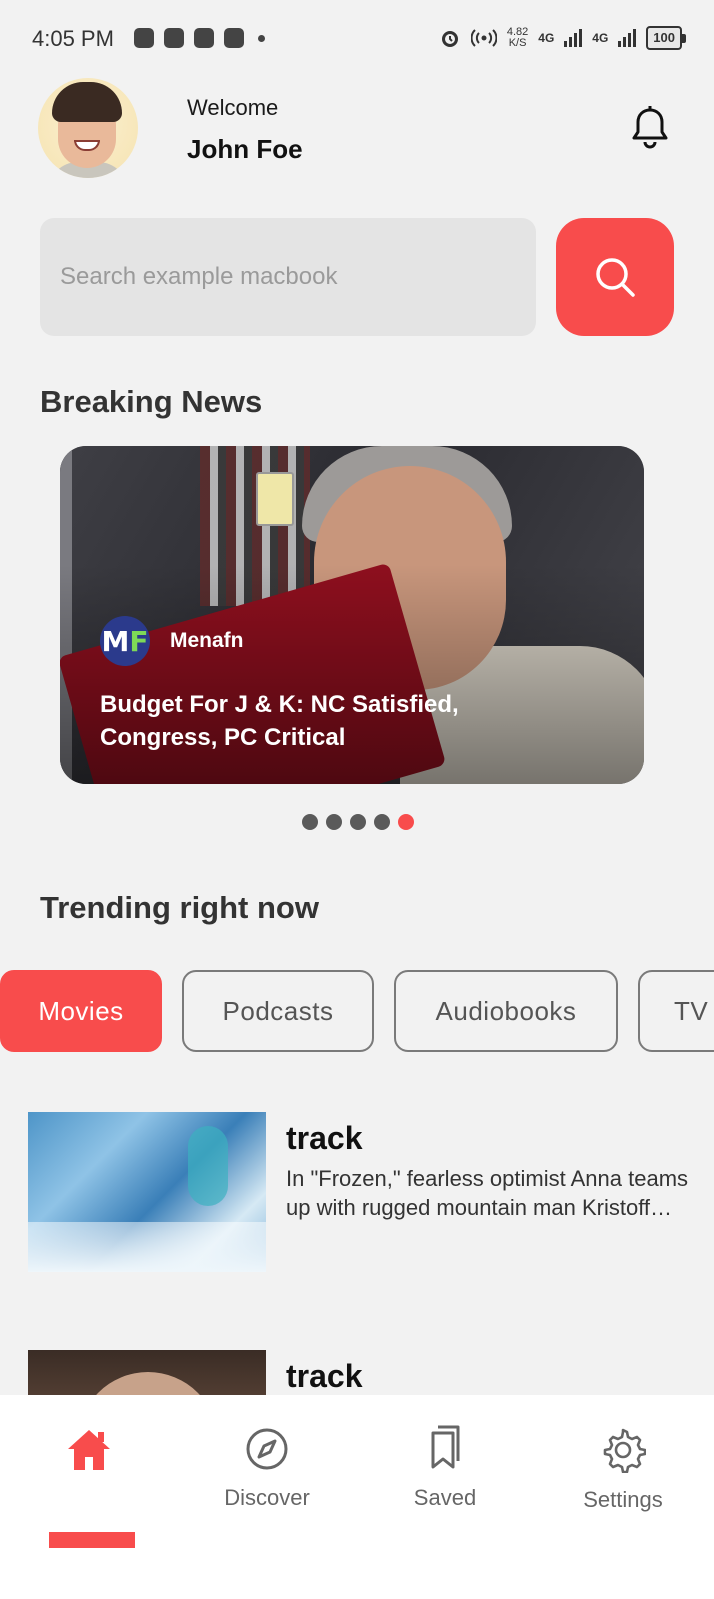 Image resolution: width=714 pixels, height=1599 pixels. I want to click on compass-icon, so click(267, 1449).